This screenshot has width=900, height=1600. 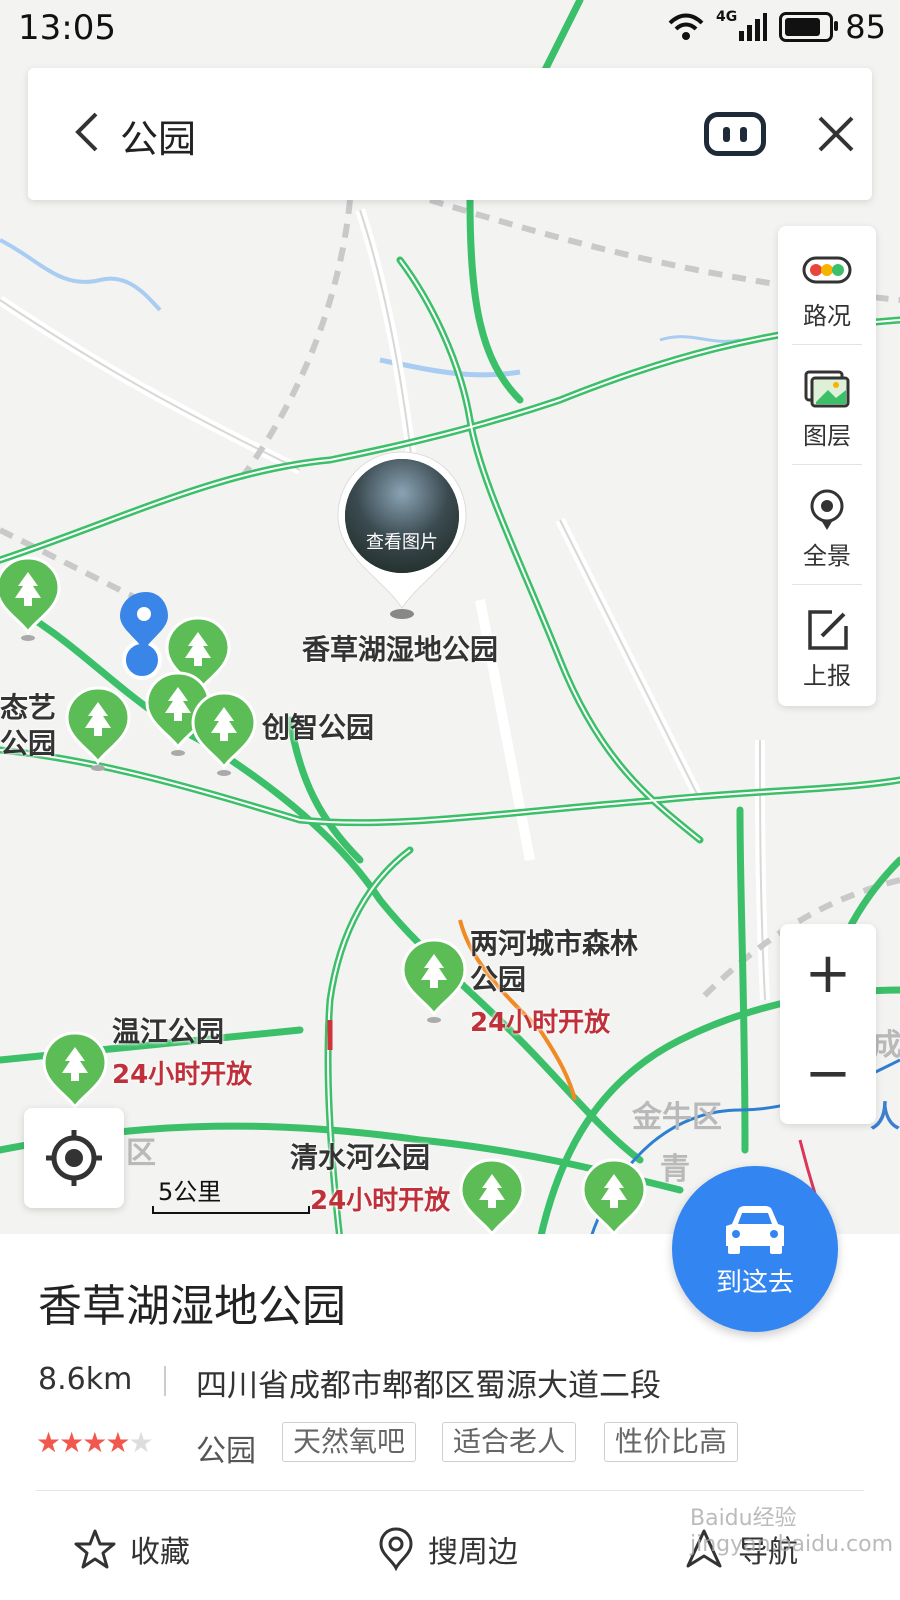 I want to click on panorama-button: 全景, so click(x=827, y=525).